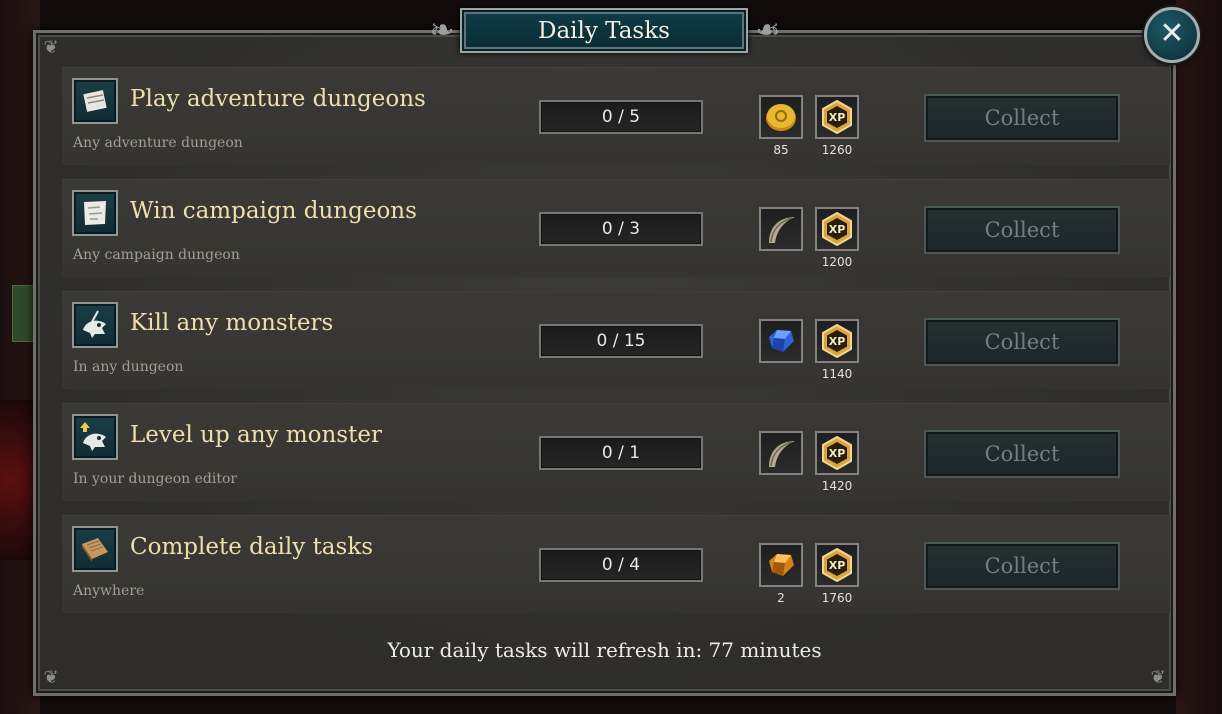 The height and width of the screenshot is (714, 1222). I want to click on task-progress: 0 / 5, so click(621, 117).